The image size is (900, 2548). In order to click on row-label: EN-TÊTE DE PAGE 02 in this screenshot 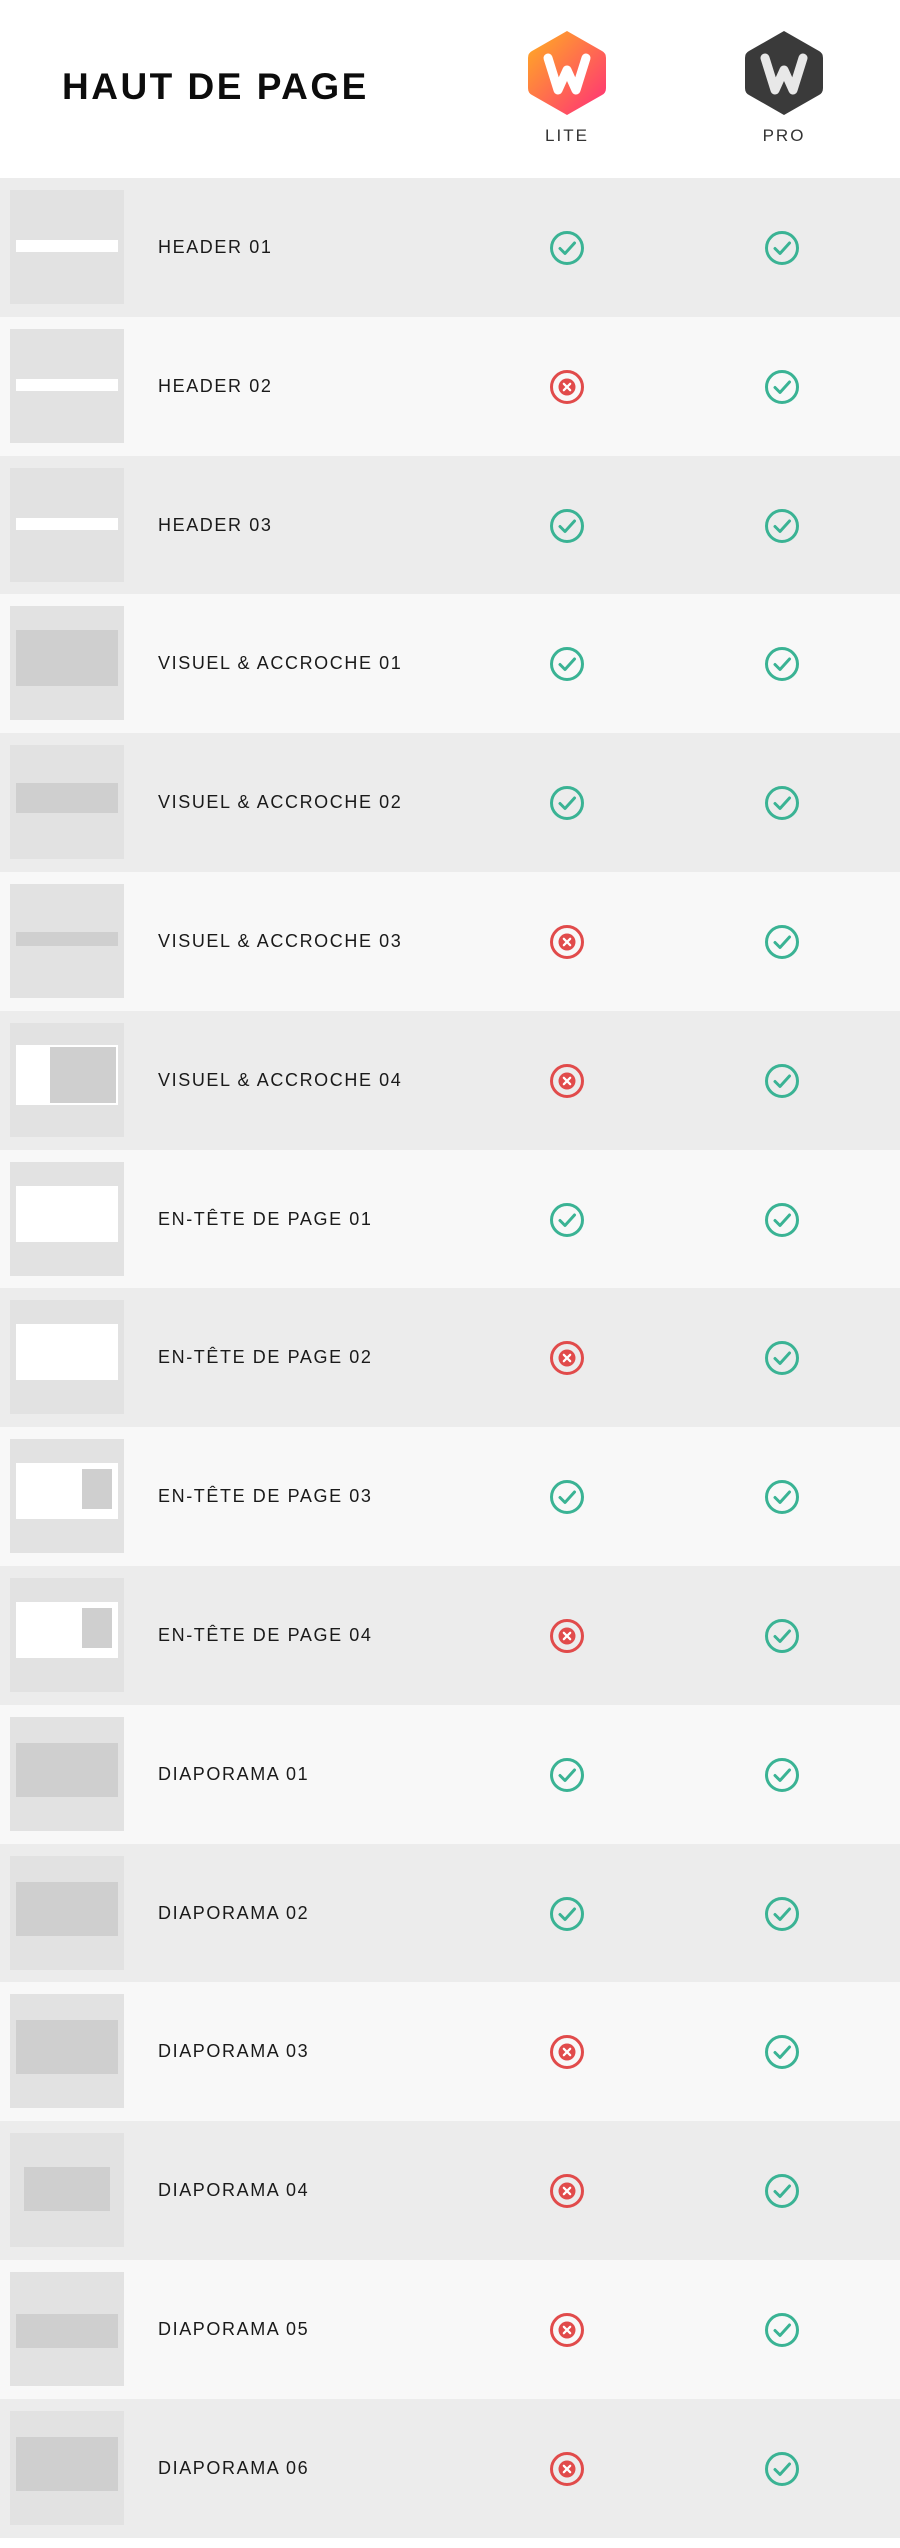, I will do `click(265, 1357)`.